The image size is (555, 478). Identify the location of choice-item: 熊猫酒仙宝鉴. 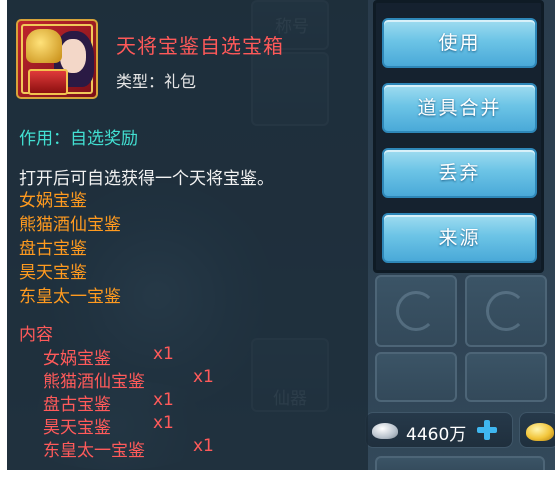
(70, 225).